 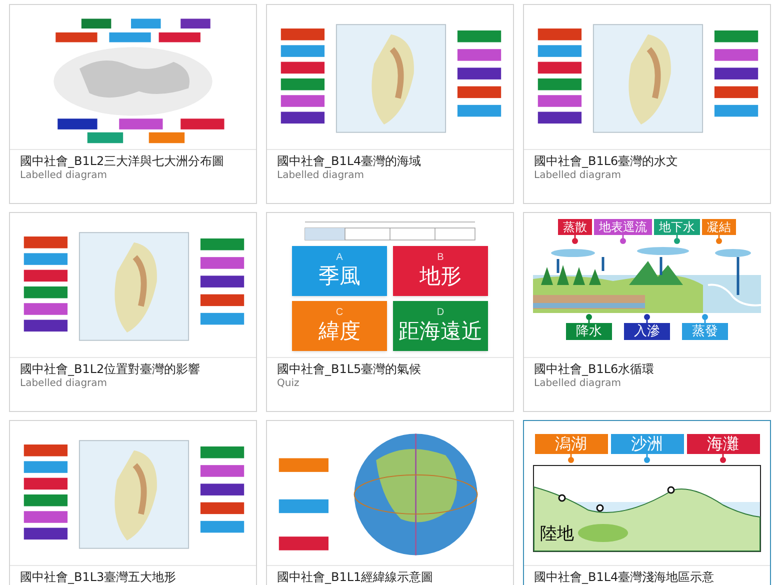 What do you see at coordinates (288, 384) in the screenshot?
I see `card-type: Quiz` at bounding box center [288, 384].